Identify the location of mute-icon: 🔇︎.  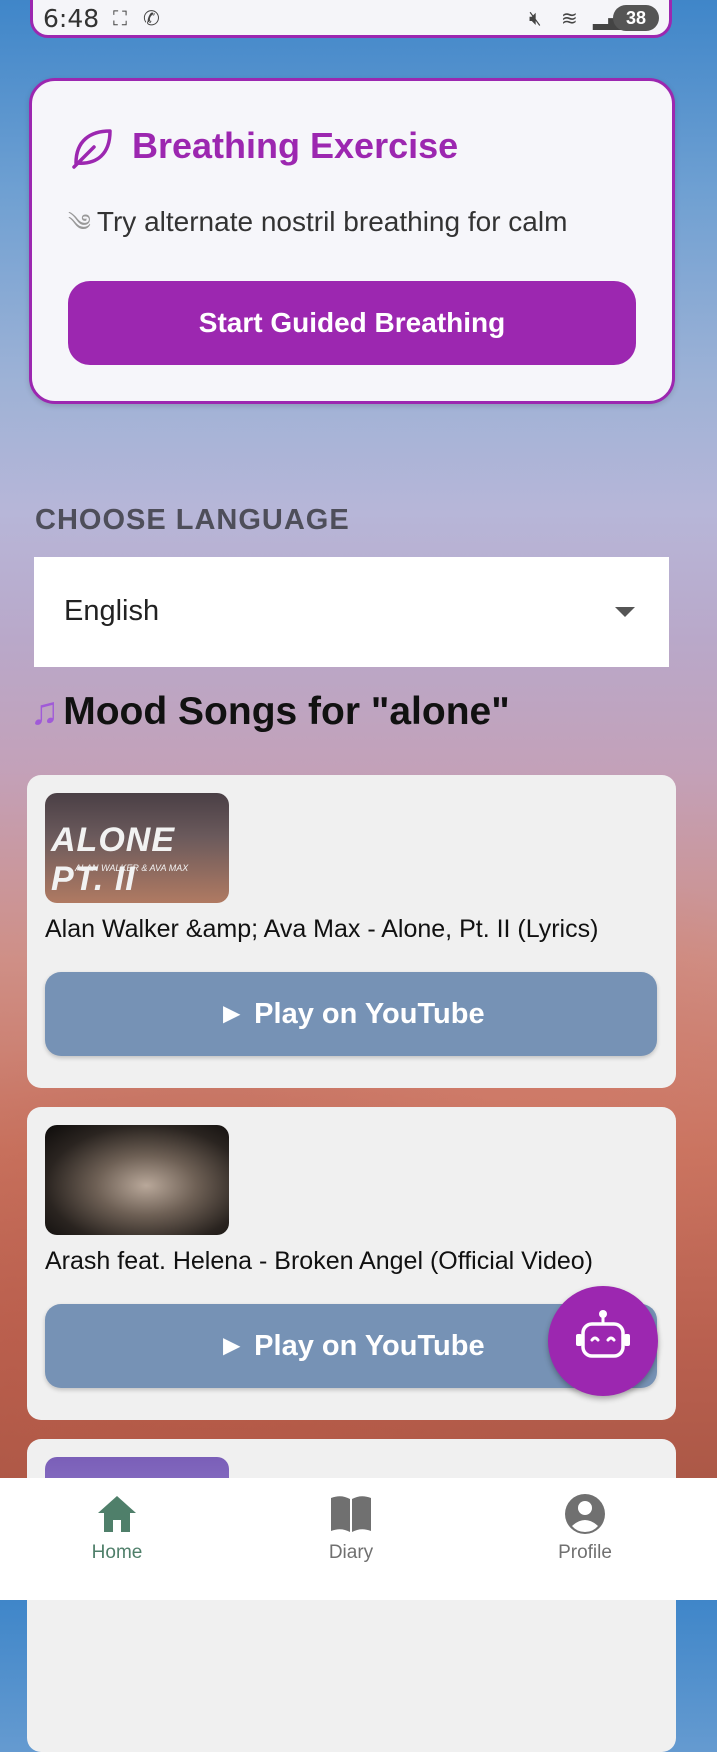
(535, 18).